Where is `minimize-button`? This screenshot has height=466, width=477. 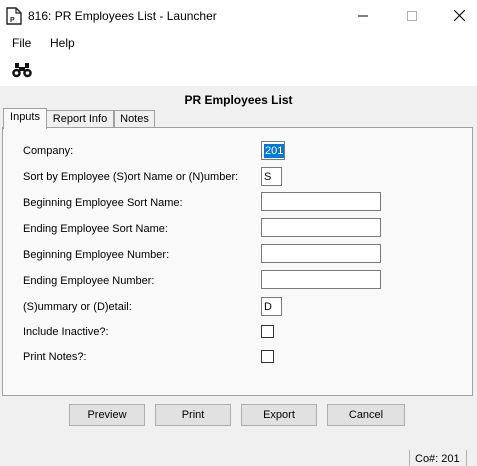 minimize-button is located at coordinates (363, 15).